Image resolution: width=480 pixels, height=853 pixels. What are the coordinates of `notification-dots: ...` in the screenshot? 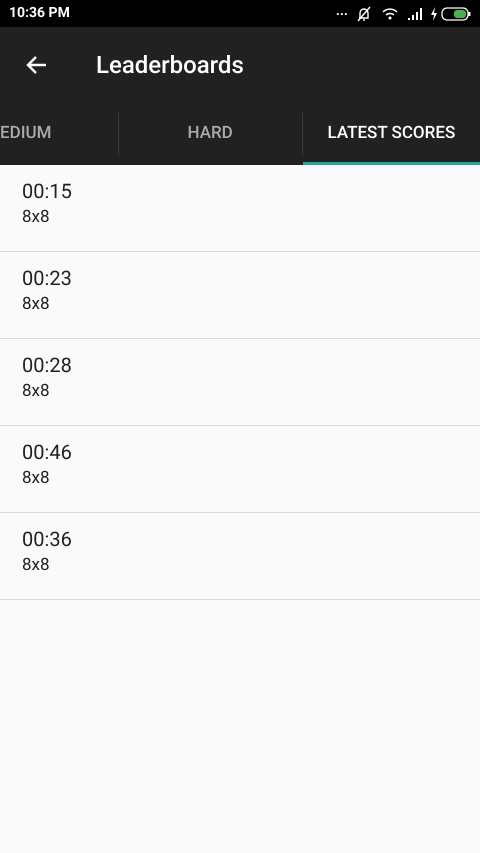 It's located at (342, 11).